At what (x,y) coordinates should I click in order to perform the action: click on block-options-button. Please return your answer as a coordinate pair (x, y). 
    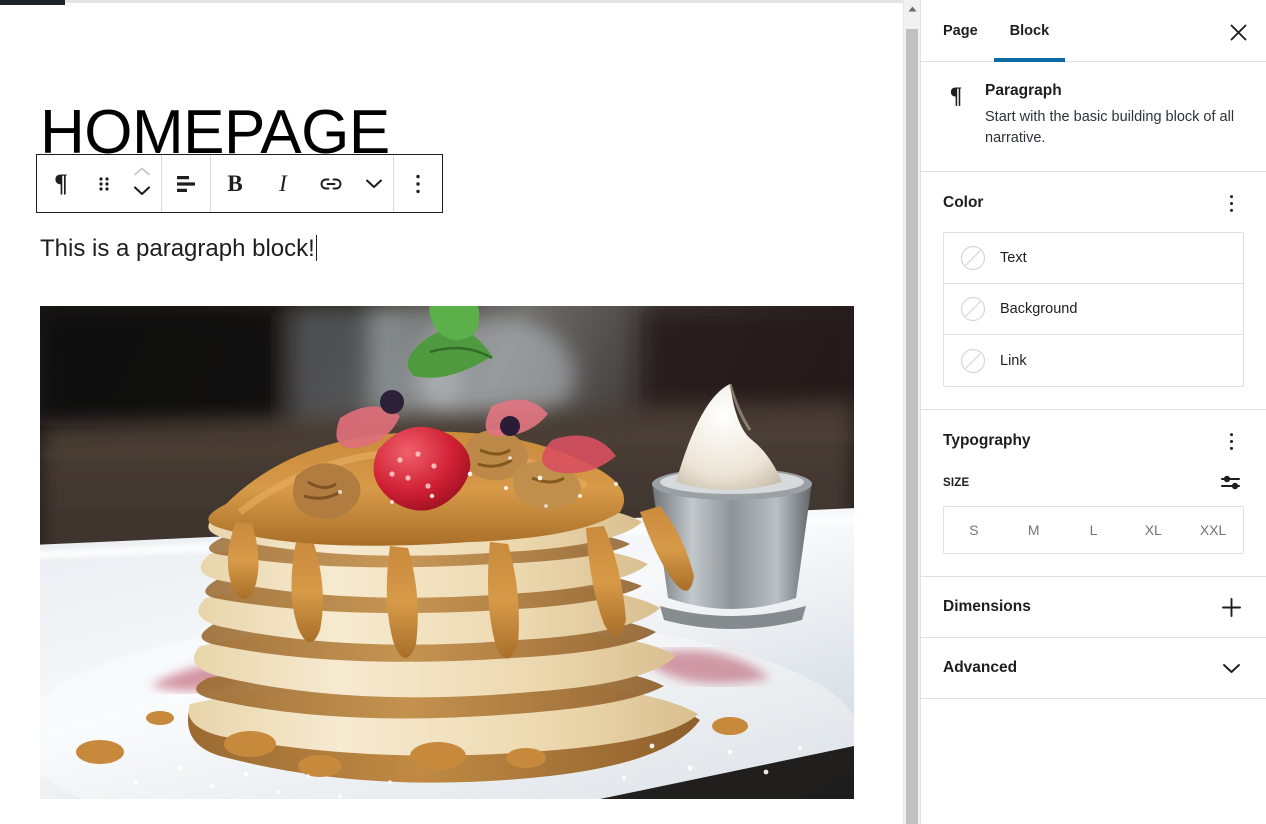
    Looking at the image, I should click on (418, 183).